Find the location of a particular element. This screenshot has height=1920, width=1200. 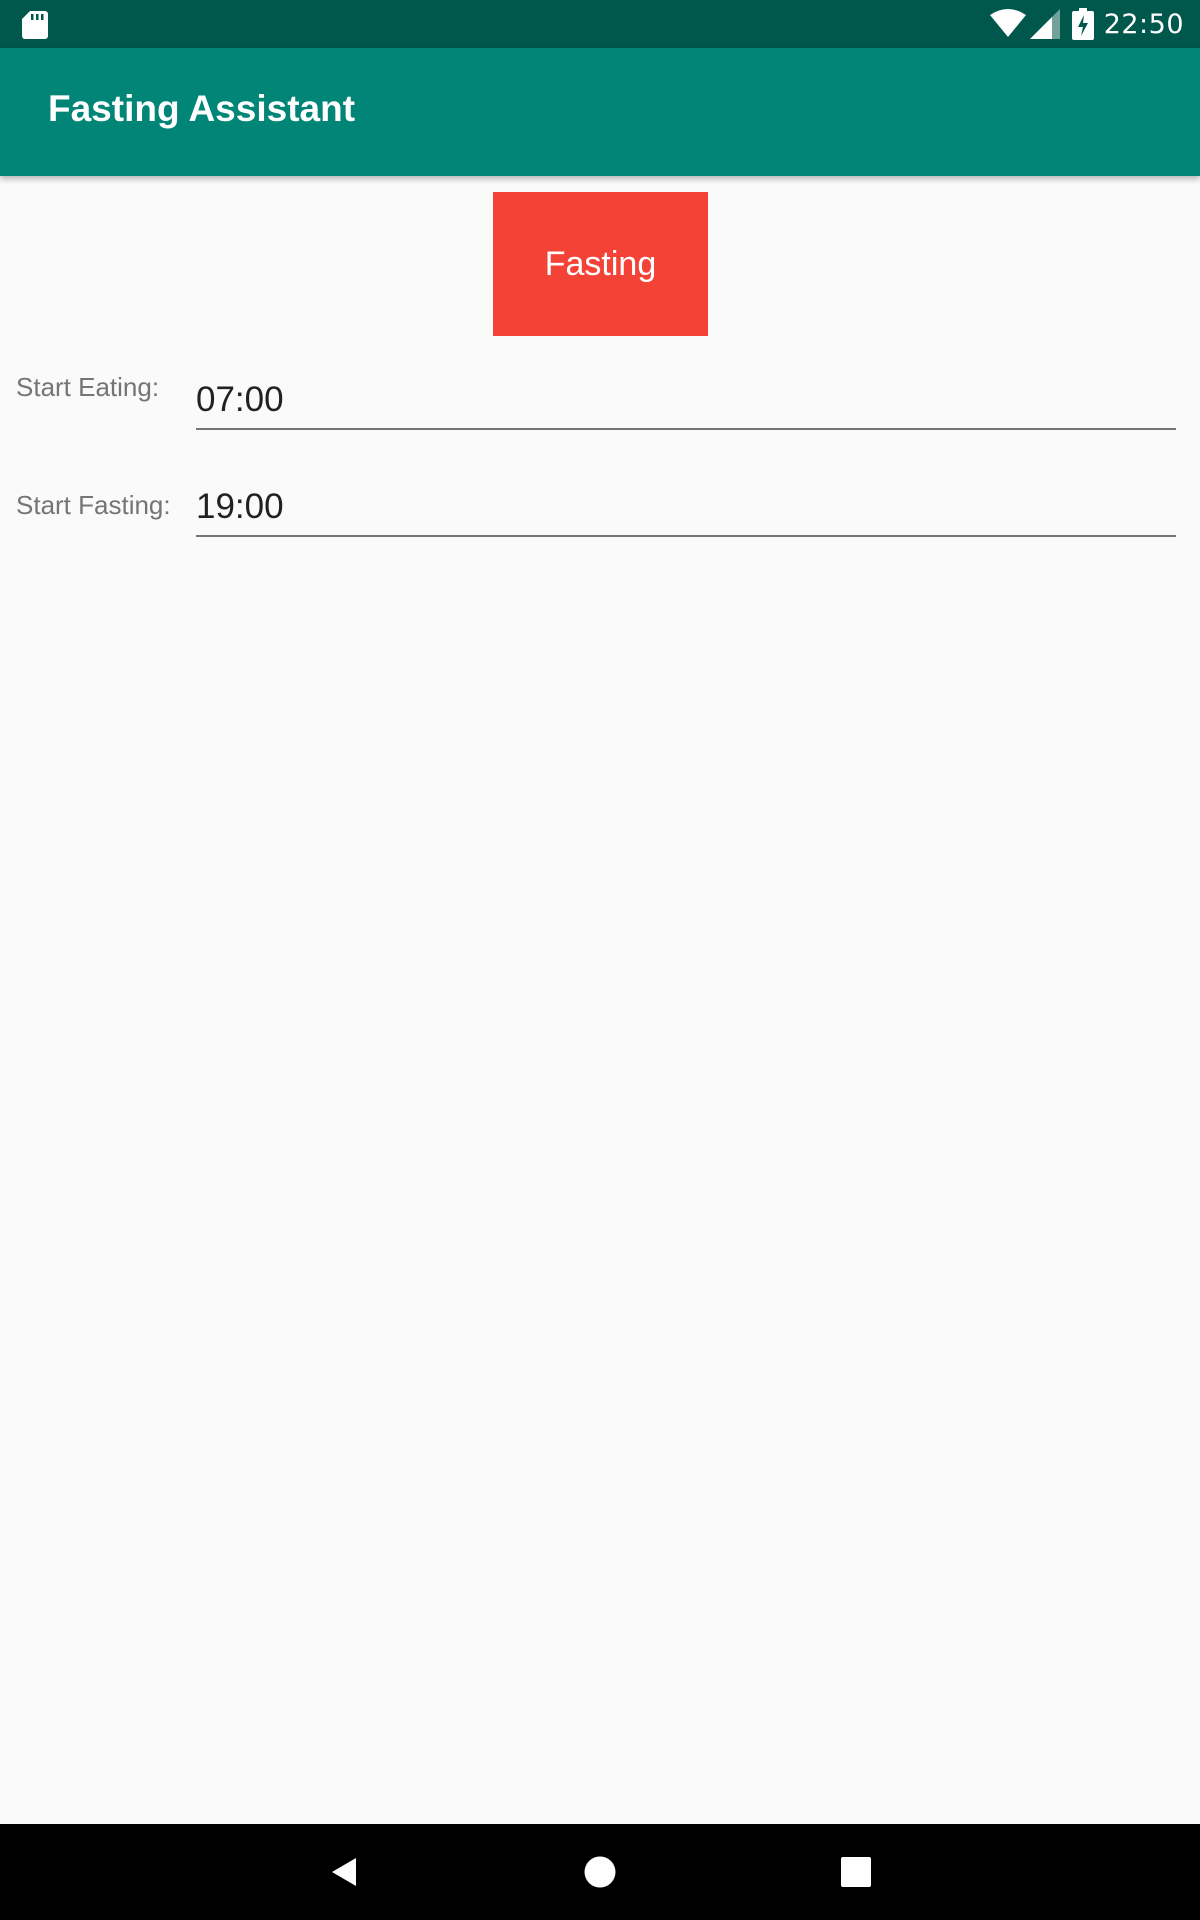

clock: 22:50 is located at coordinates (1143, 24).